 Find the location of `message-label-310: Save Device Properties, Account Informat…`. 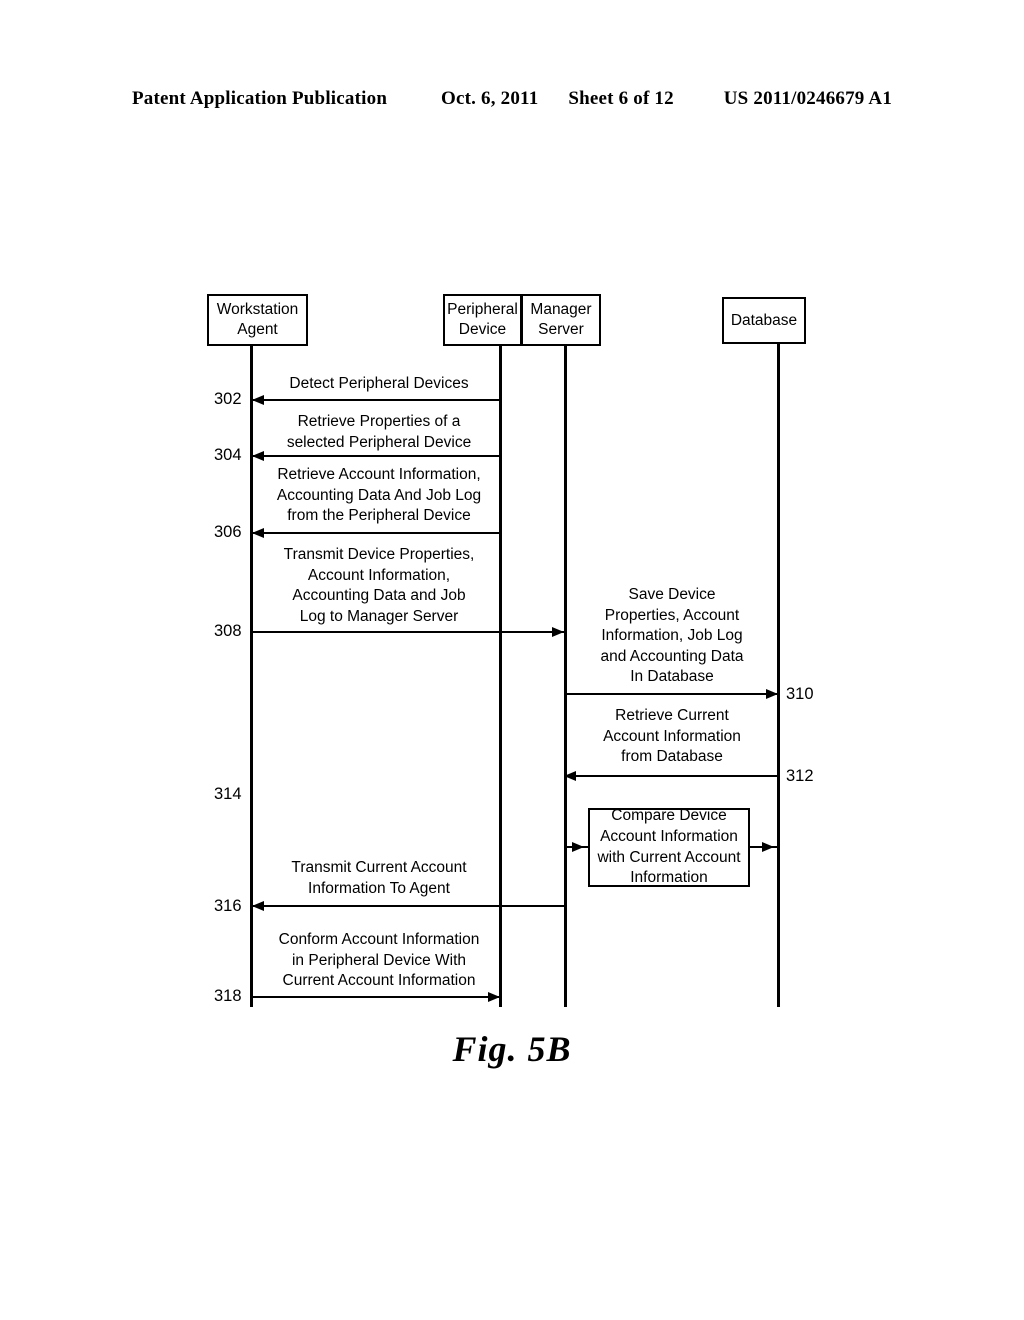

message-label-310: Save Device Properties, Account Informat… is located at coordinates (672, 636).